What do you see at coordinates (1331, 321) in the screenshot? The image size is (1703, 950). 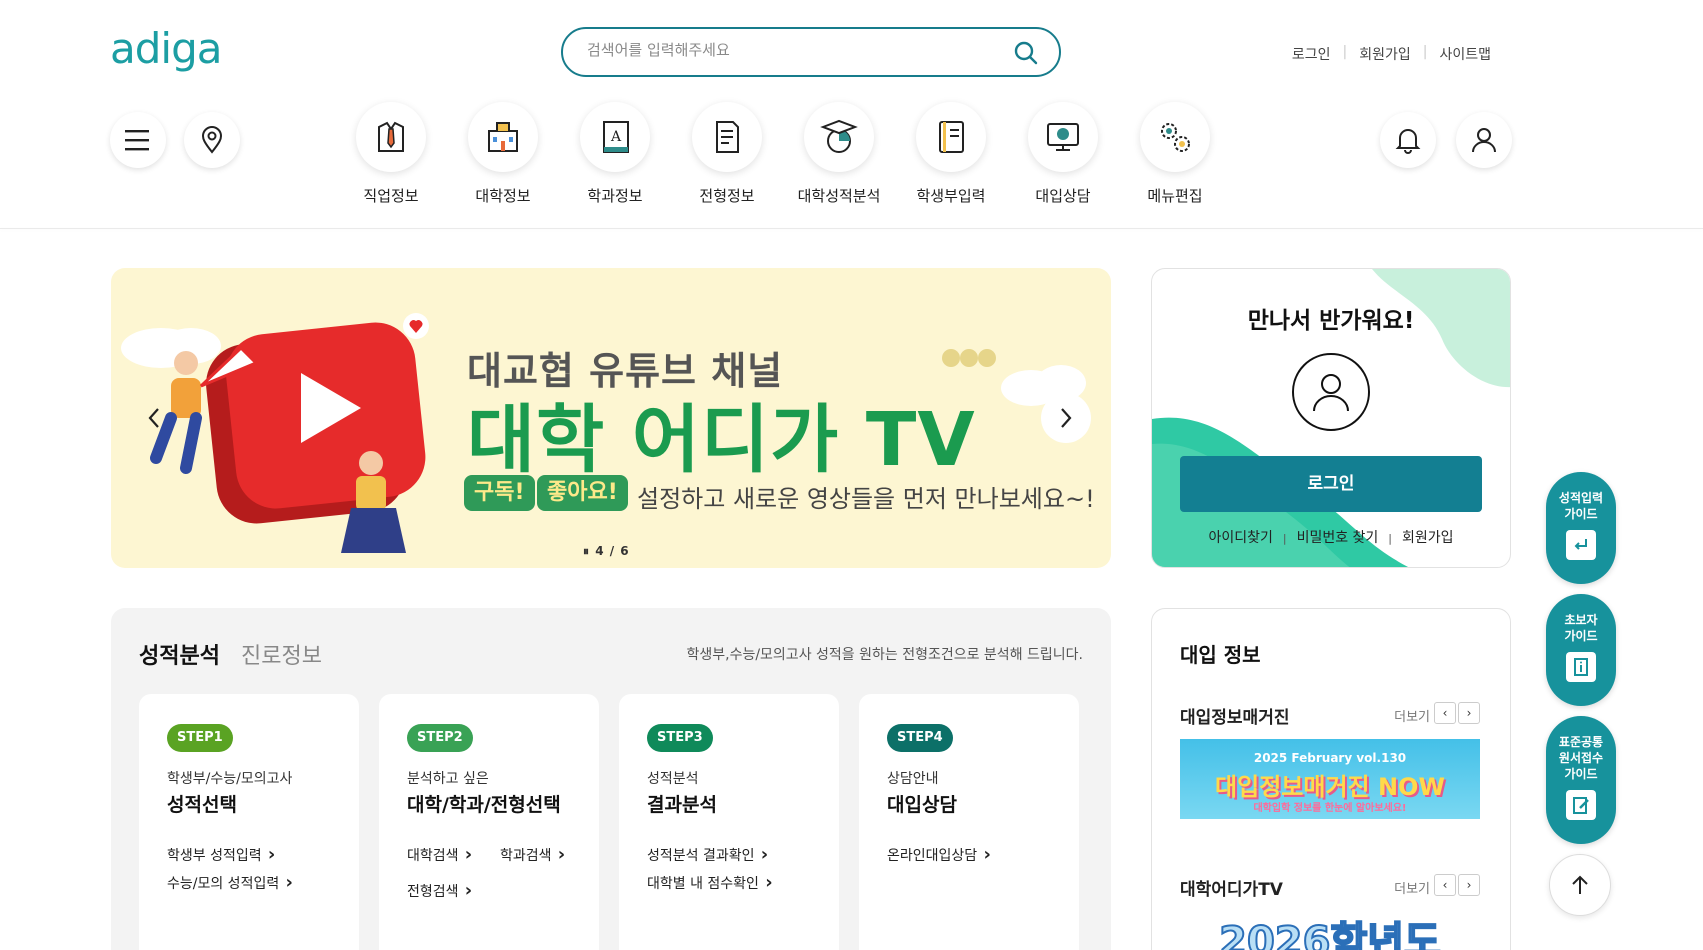 I see `login-greeting: 만나서 반가워요!` at bounding box center [1331, 321].